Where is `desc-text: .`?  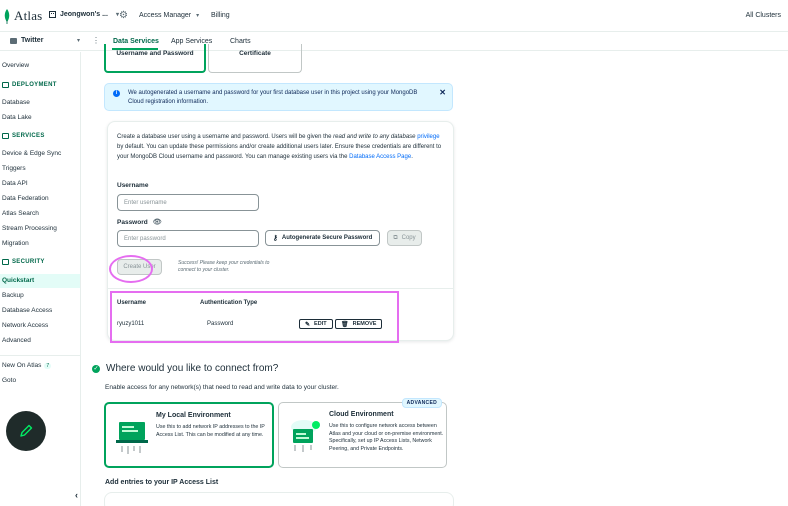 desc-text: . is located at coordinates (412, 157).